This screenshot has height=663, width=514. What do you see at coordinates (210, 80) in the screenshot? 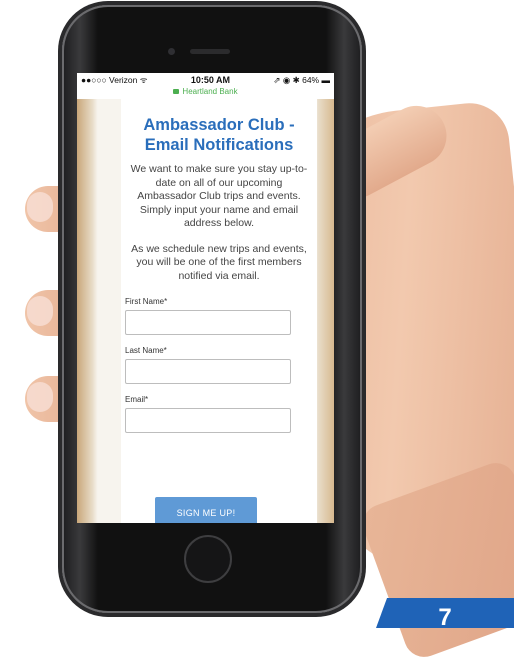
I see `clock: 10:50 AM` at bounding box center [210, 80].